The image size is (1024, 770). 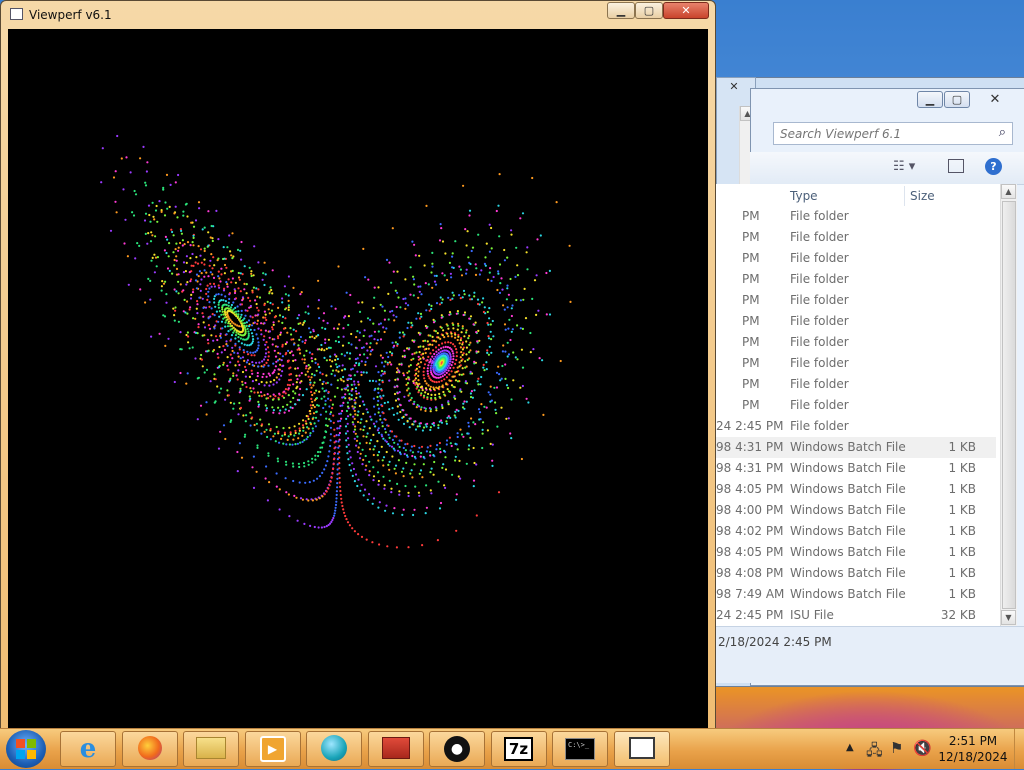 I want to click on details-date: 2/18/2024 2:45 PM, so click(x=775, y=642).